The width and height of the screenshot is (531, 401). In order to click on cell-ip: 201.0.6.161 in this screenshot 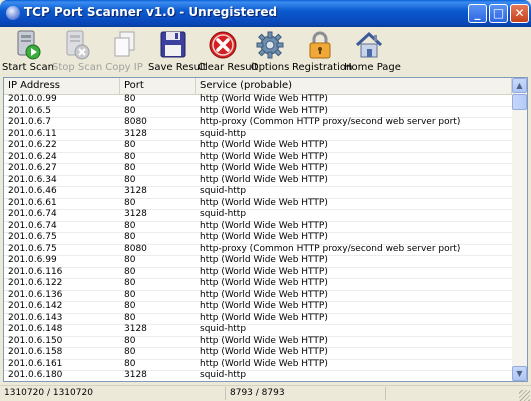, I will do `click(35, 363)`.